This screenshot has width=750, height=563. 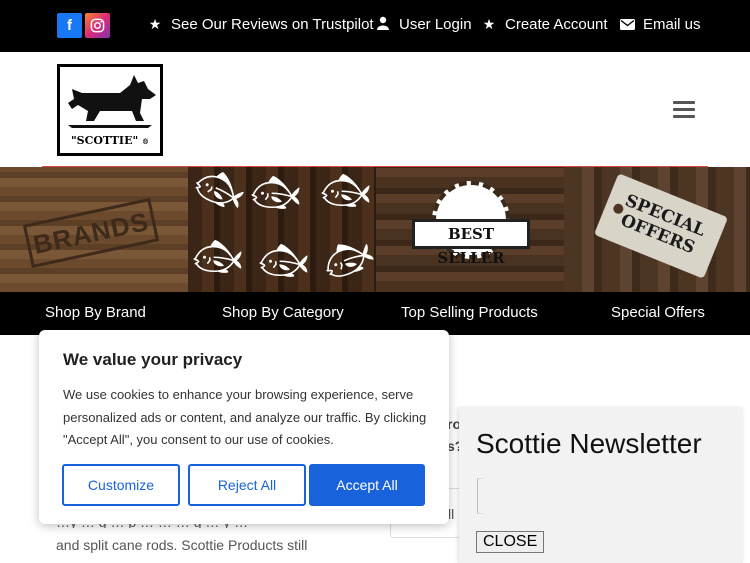 What do you see at coordinates (272, 24) in the screenshot?
I see `trustpilot-label: See Our Reviews on Trustpilot` at bounding box center [272, 24].